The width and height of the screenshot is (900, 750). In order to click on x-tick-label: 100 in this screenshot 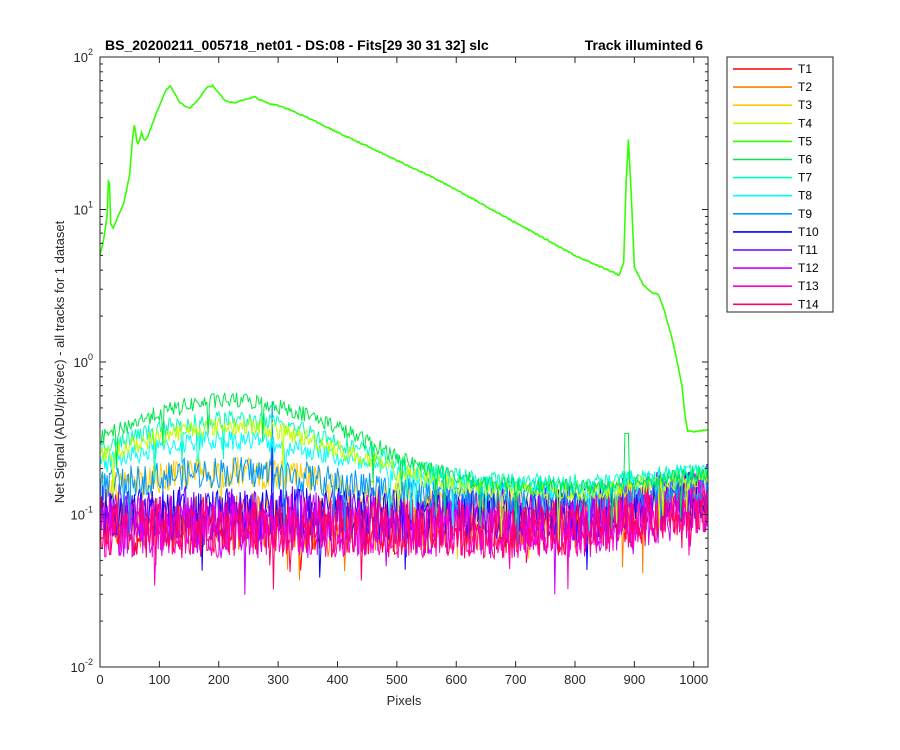, I will do `click(160, 679)`.